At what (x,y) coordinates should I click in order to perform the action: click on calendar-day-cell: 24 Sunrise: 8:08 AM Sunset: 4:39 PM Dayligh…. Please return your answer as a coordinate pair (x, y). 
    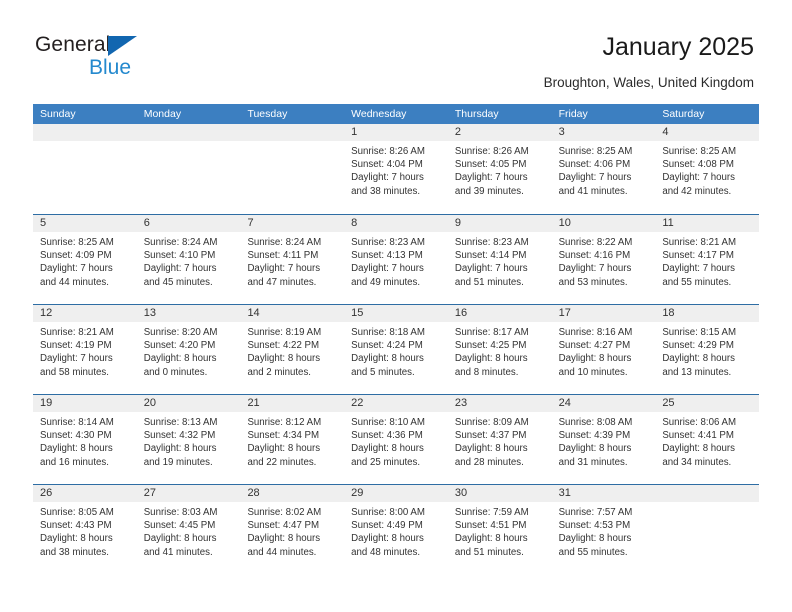
    Looking at the image, I should click on (603, 439).